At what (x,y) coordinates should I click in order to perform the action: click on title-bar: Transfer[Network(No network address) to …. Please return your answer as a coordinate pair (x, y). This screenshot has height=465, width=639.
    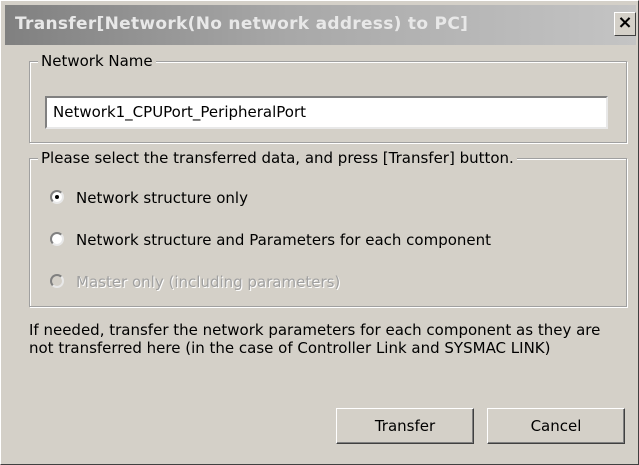
    Looking at the image, I should click on (320, 25).